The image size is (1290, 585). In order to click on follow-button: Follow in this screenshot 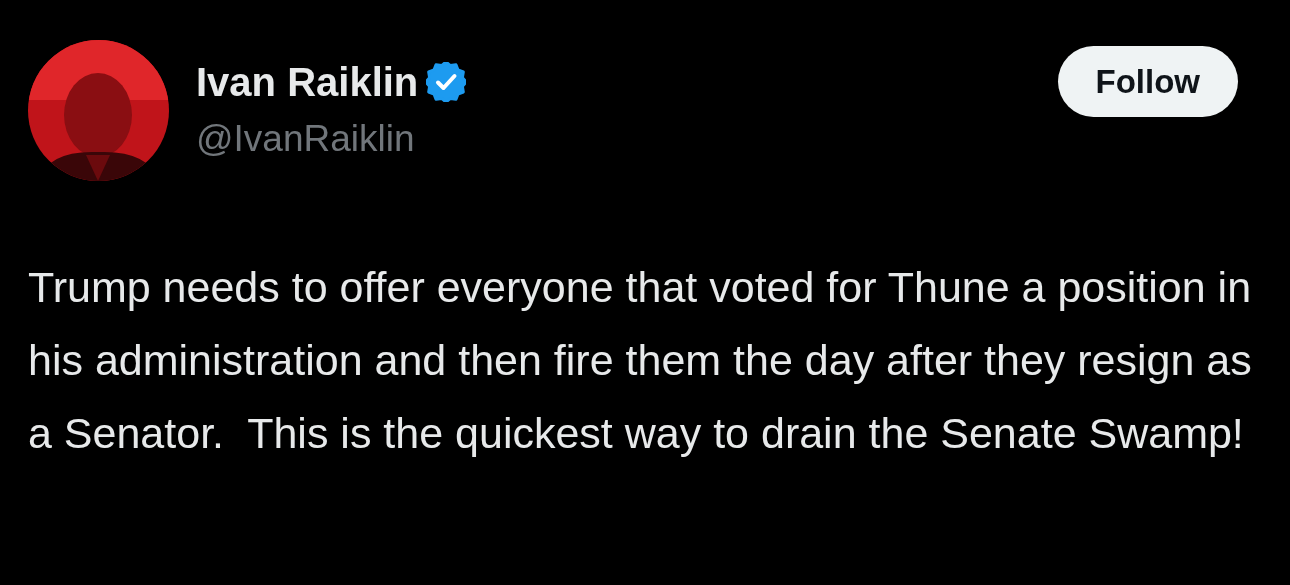, I will do `click(1147, 81)`.